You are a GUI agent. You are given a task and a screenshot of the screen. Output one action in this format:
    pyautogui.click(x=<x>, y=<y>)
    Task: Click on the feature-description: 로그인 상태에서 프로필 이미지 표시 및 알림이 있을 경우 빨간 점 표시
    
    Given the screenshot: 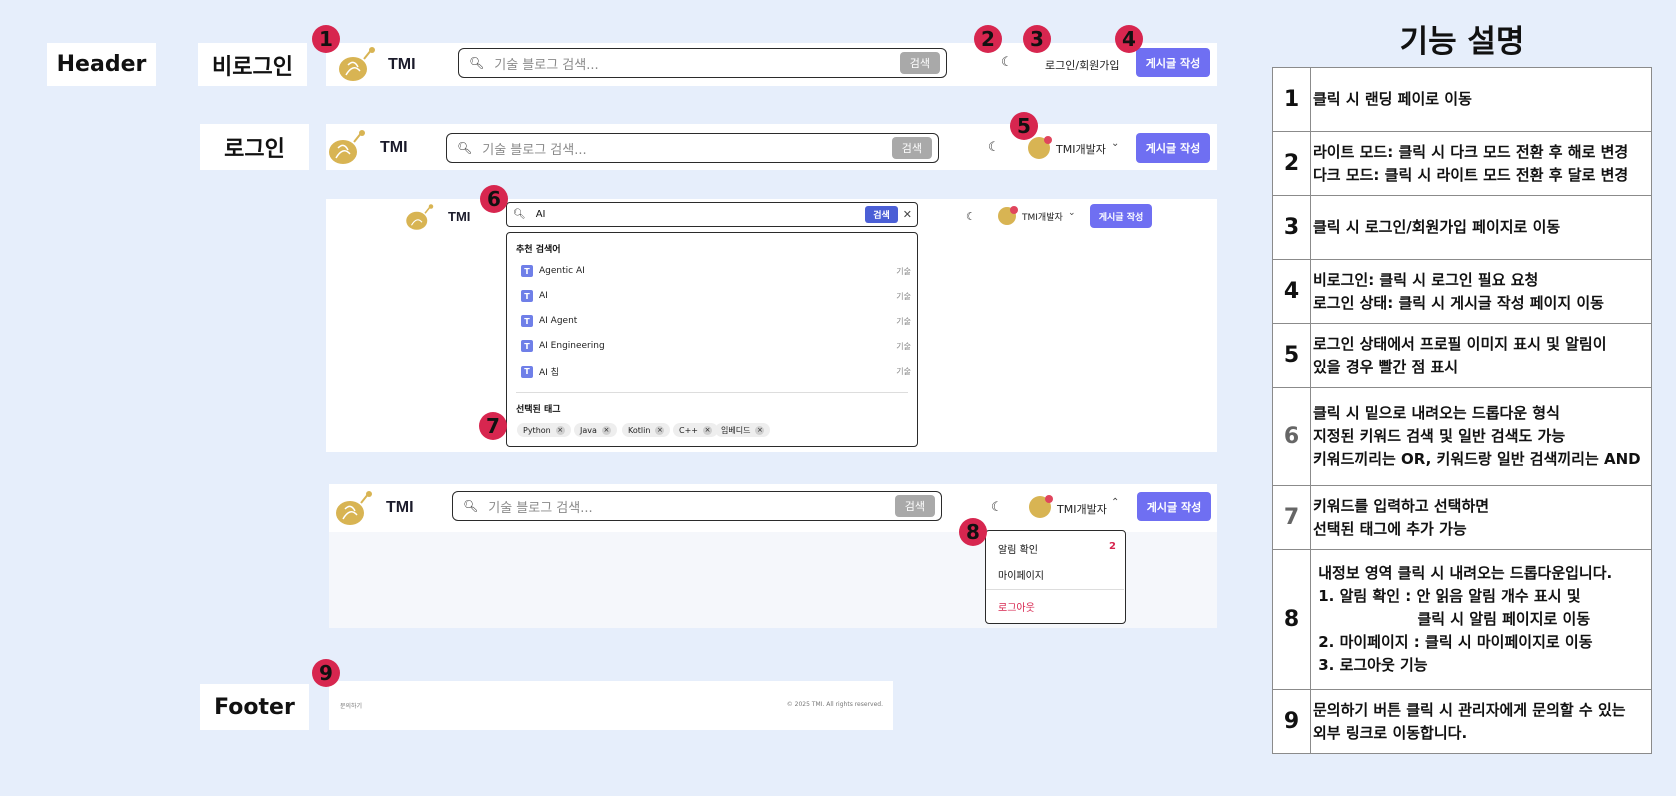 What is the action you would take?
    pyautogui.click(x=1481, y=355)
    